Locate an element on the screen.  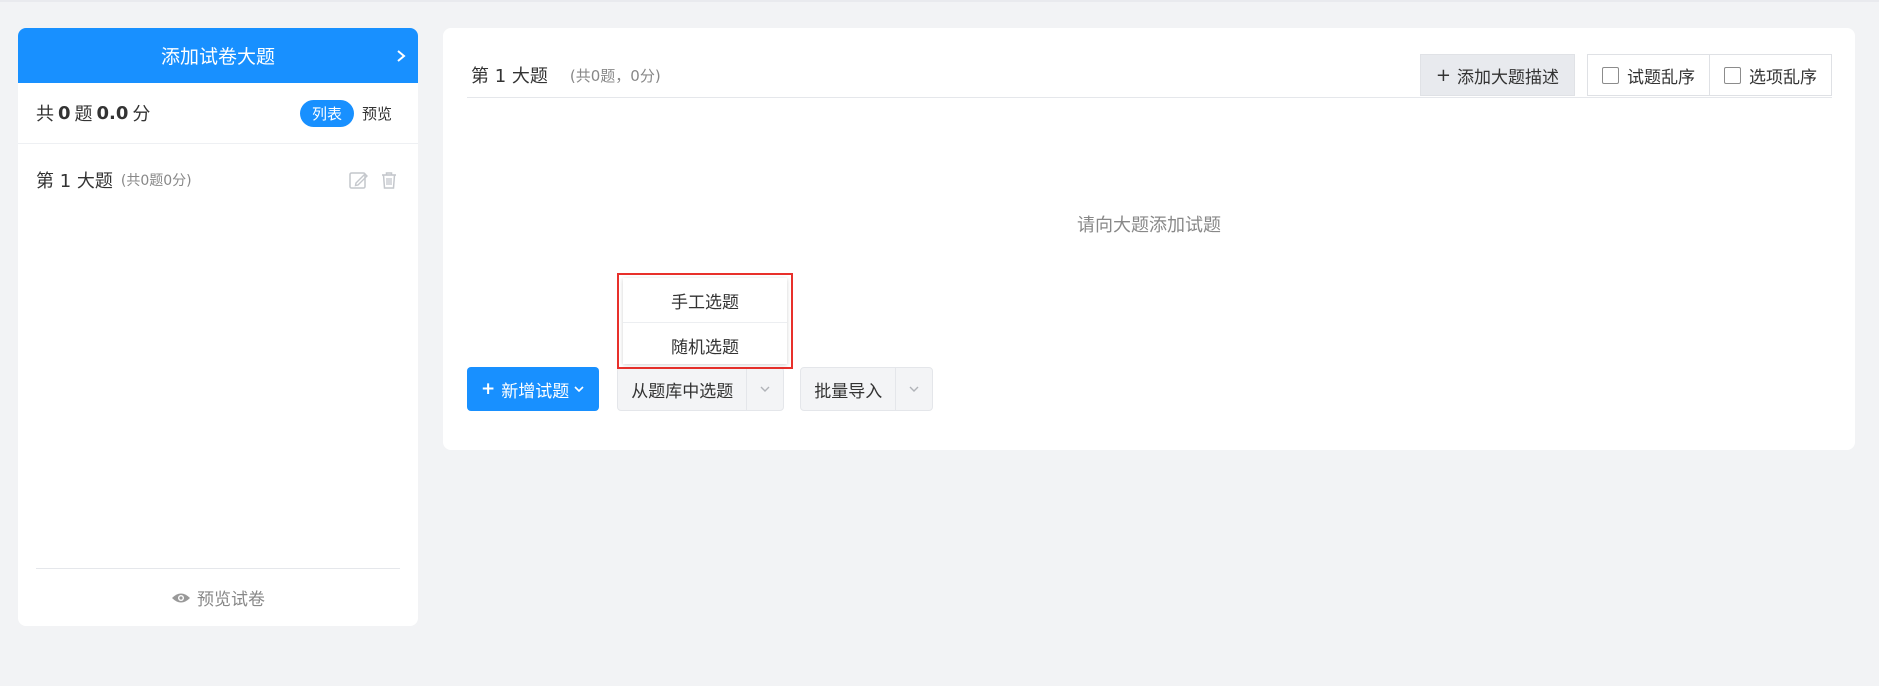
dropdown-list: 手工选题 随机选题 is located at coordinates (705, 321).